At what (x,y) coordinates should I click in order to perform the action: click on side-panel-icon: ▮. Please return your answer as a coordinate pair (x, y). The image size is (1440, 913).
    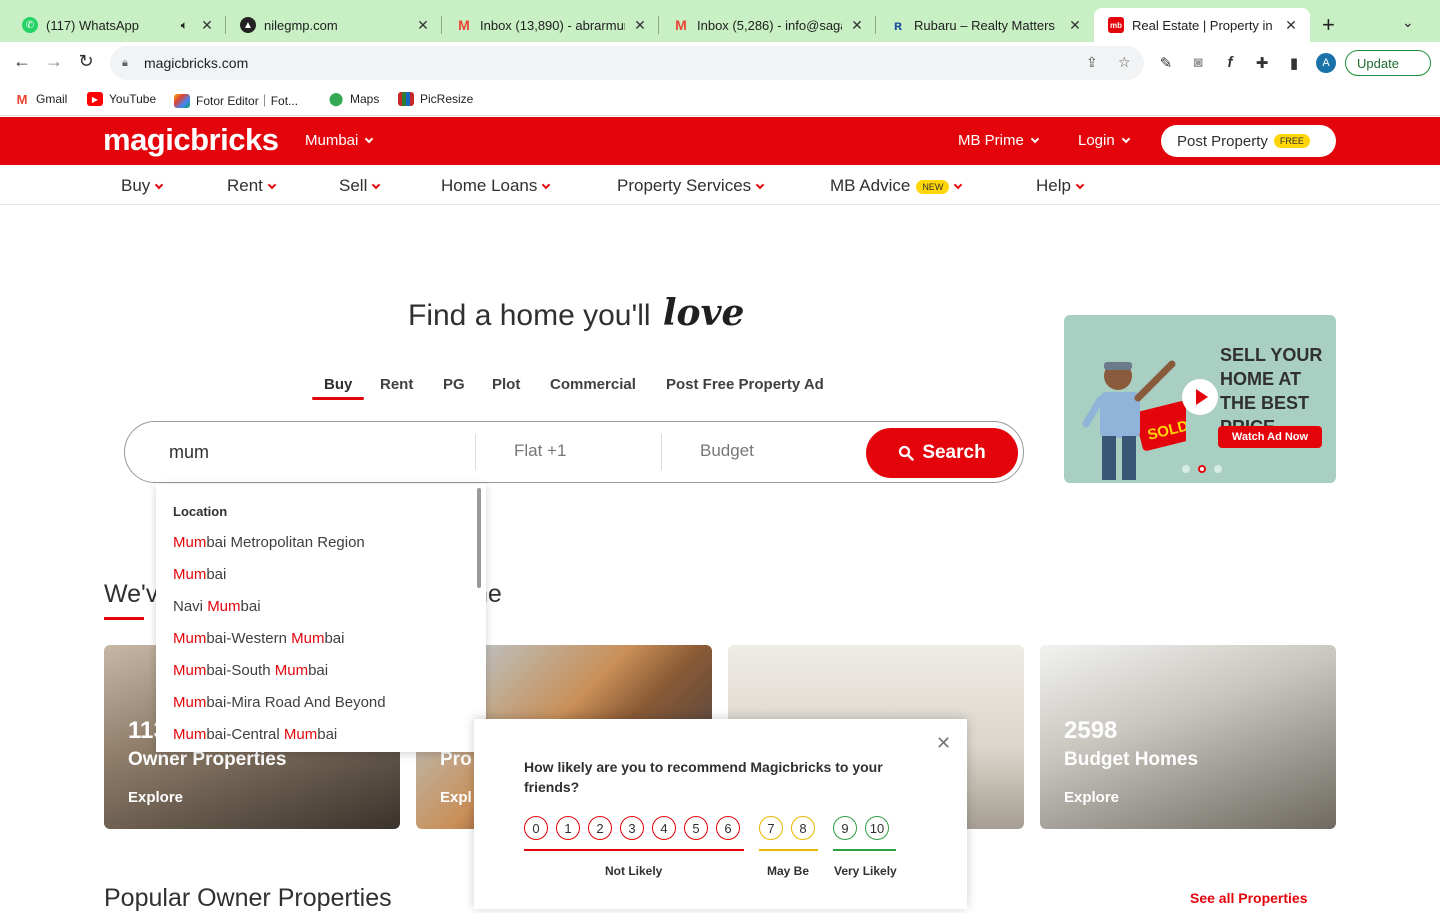
    Looking at the image, I should click on (1294, 63).